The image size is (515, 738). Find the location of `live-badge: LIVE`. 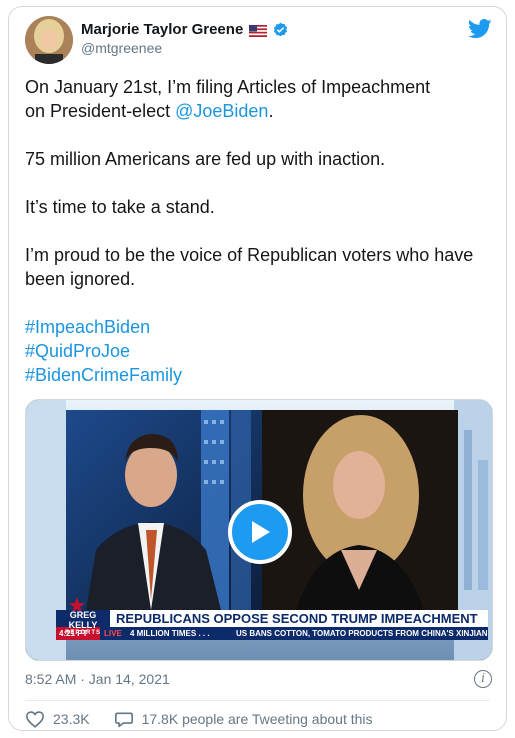

live-badge: LIVE is located at coordinates (113, 633).